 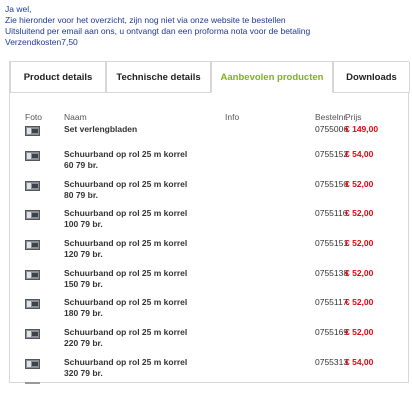 What do you see at coordinates (144, 195) in the screenshot?
I see `product-name-line-2: 80 79 br.` at bounding box center [144, 195].